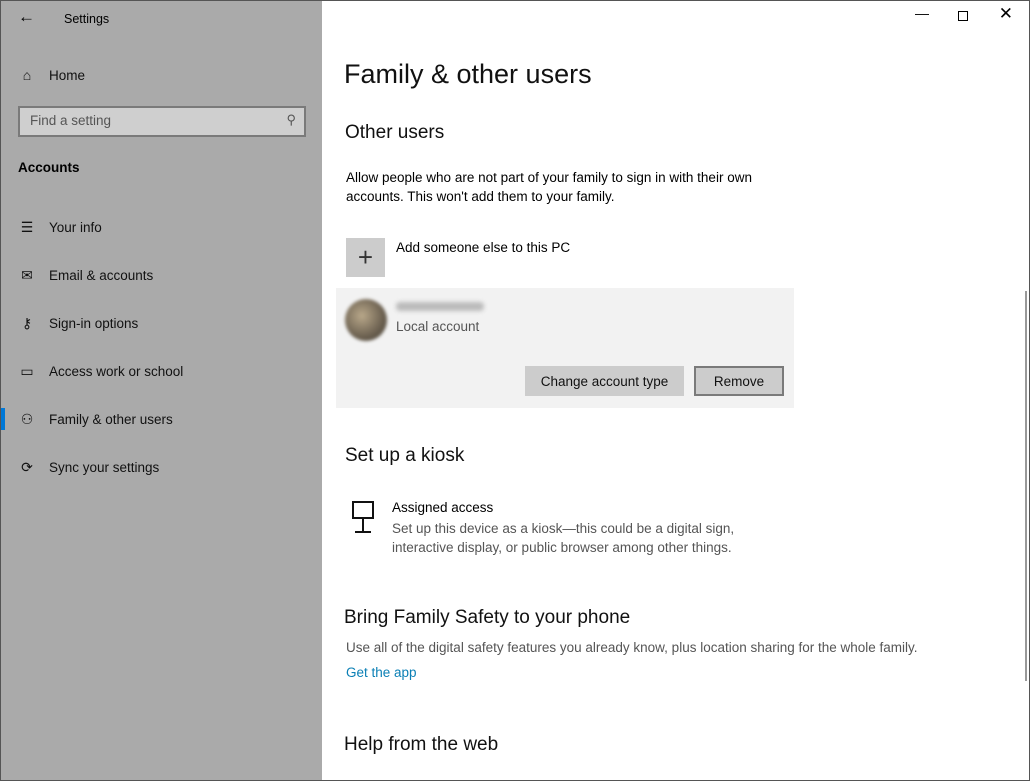 The height and width of the screenshot is (781, 1030). What do you see at coordinates (162, 121) in the screenshot?
I see `search-input: Find a setting ⚲` at bounding box center [162, 121].